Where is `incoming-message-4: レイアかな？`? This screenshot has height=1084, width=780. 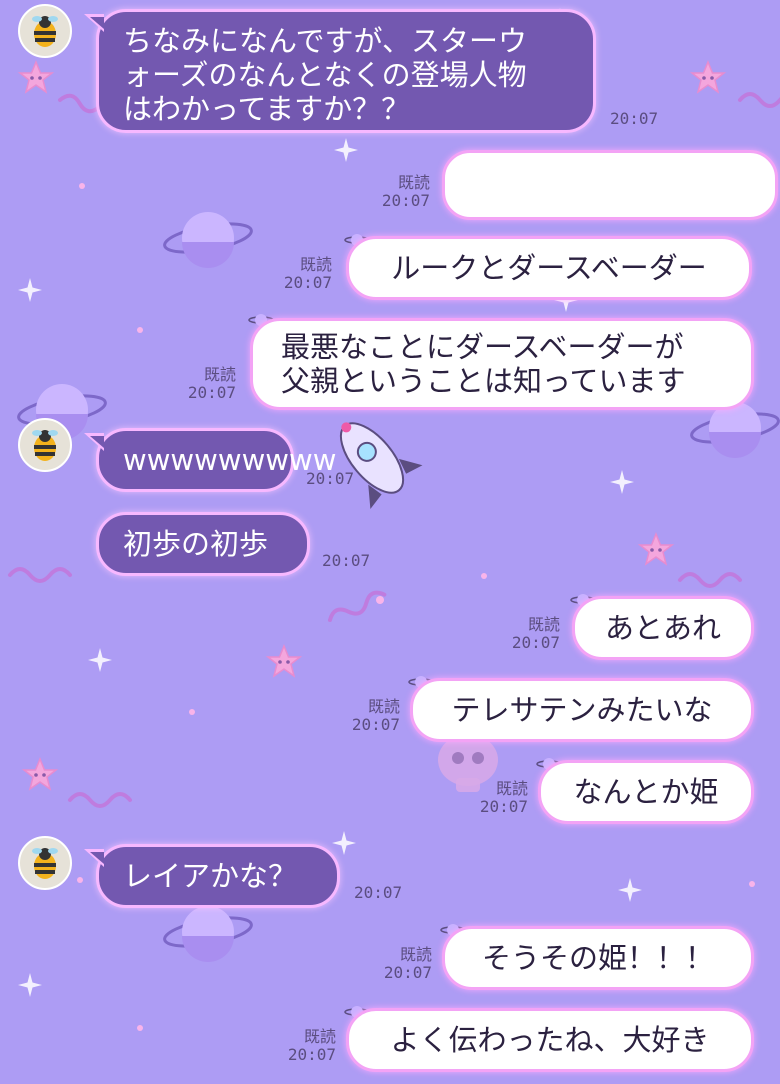
incoming-message-4: レイアかな？ is located at coordinates (212, 876).